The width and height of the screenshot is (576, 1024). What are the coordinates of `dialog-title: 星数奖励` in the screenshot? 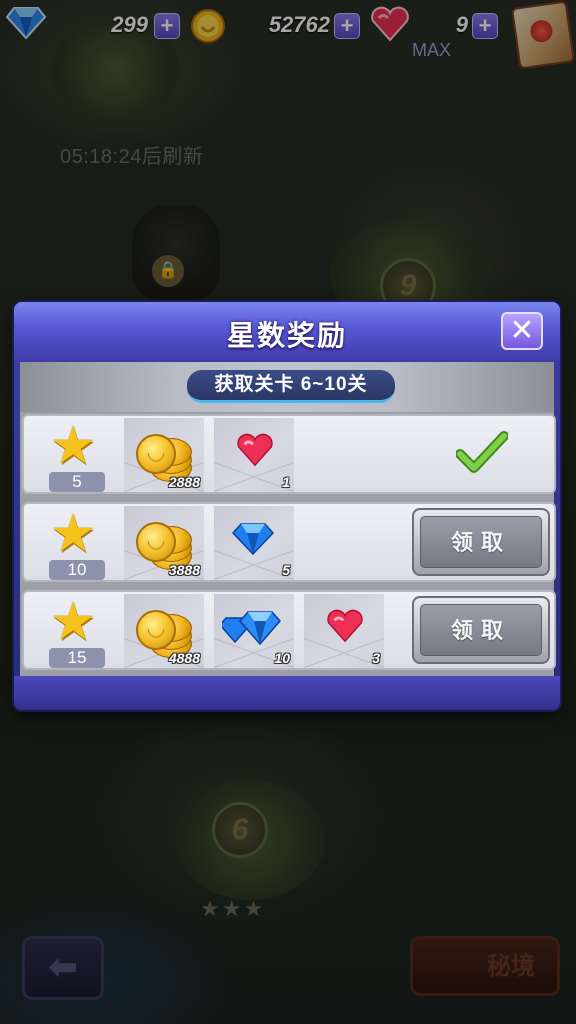 It's located at (286, 335).